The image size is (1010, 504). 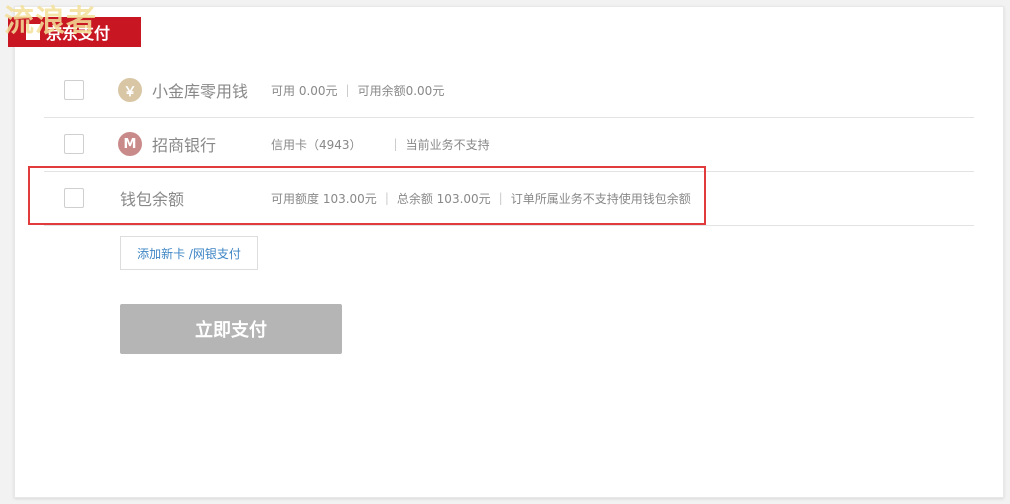 What do you see at coordinates (509, 90) in the screenshot?
I see `payment-method-row: ￥ 小金库零用钱 可用 0.00元 | 可用余额0.00元` at bounding box center [509, 90].